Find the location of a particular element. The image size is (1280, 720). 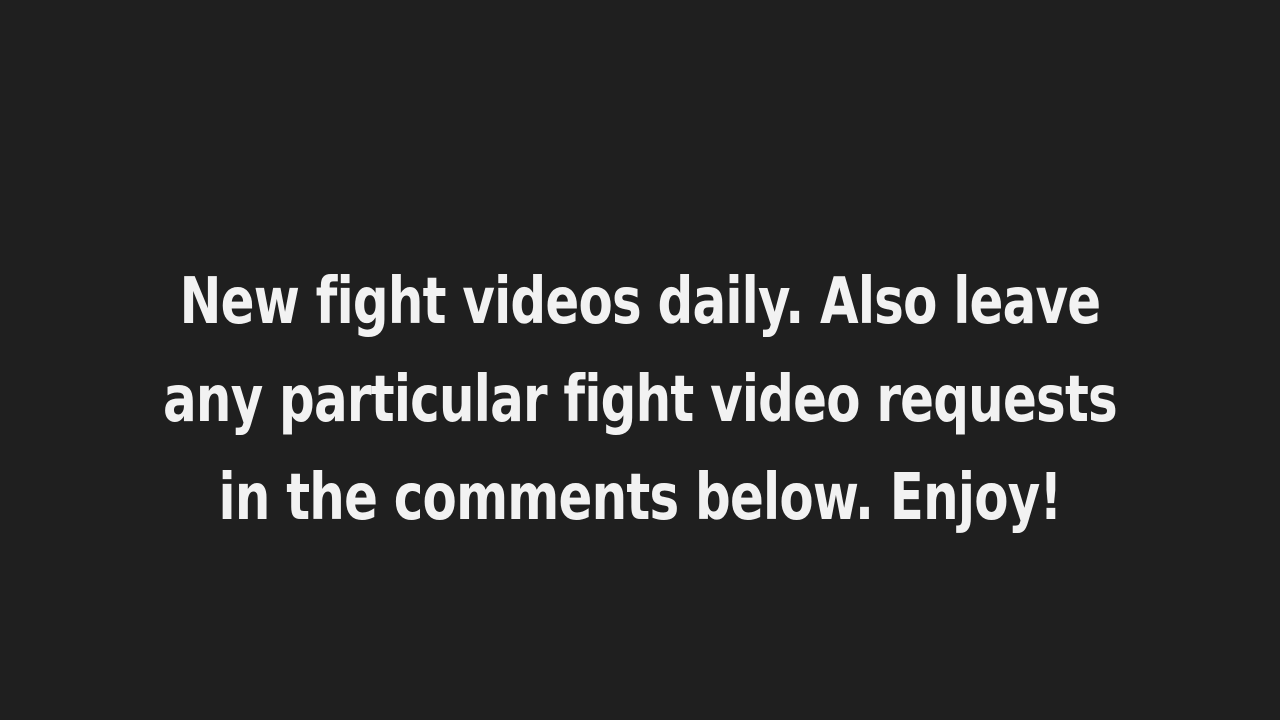

message-line-1: New fight videos daily. Also leave is located at coordinates (640, 302).